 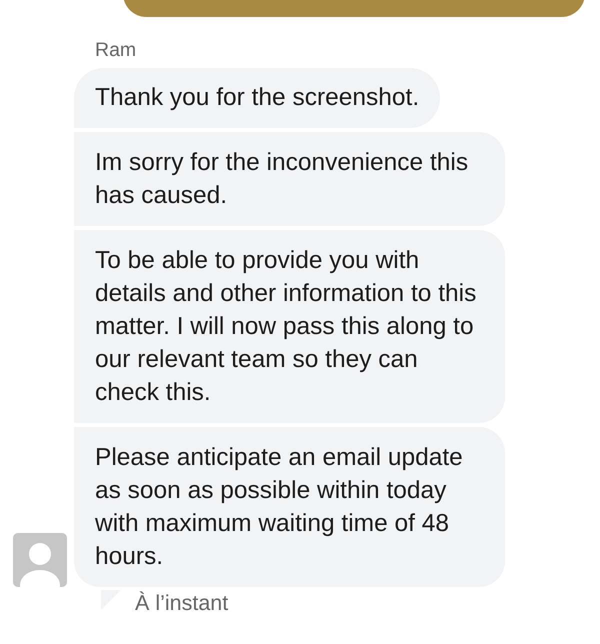 I want to click on message-bubble: Im sorry for the inconvenience this has caused., so click(x=289, y=179).